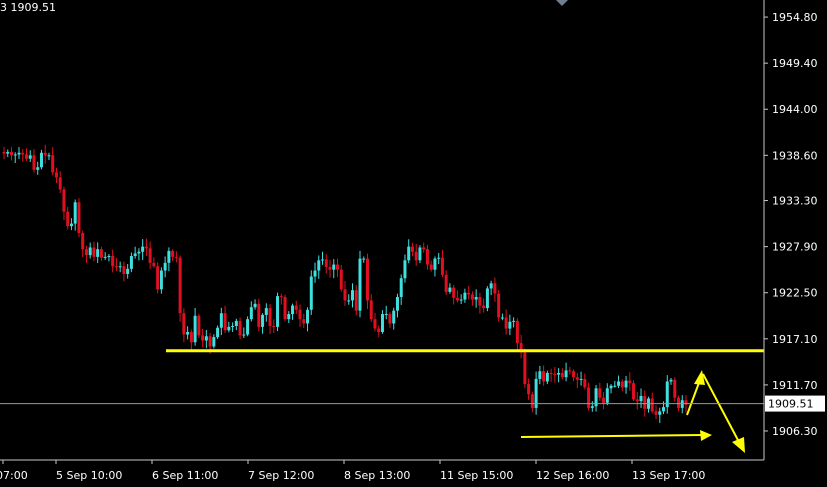  I want to click on shift-marker-icon, so click(562, 3).